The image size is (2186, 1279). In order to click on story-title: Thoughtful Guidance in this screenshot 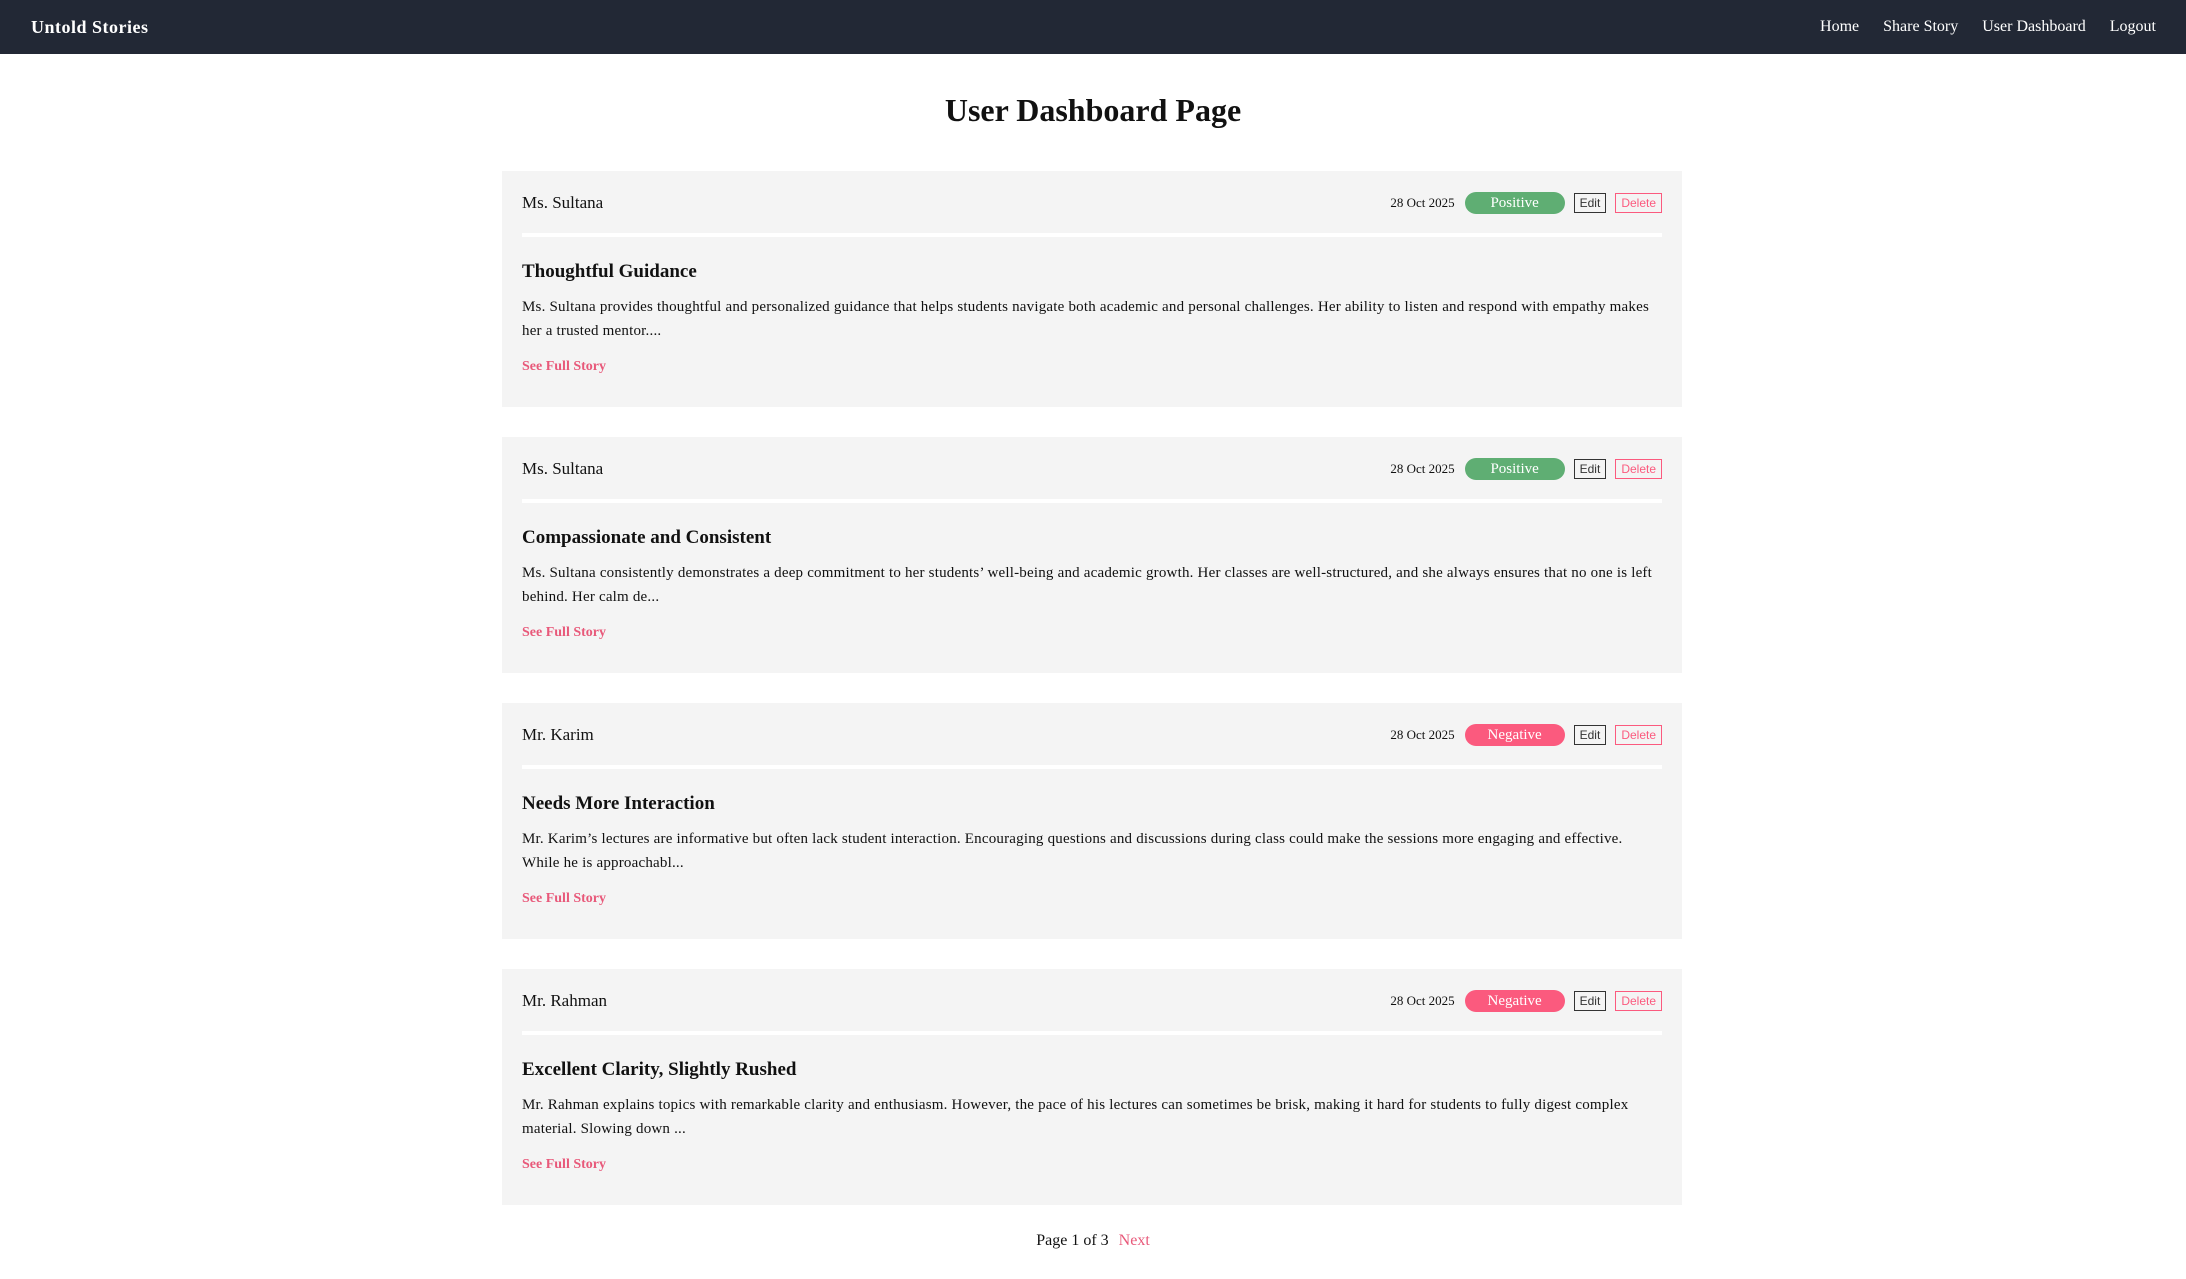, I will do `click(609, 271)`.